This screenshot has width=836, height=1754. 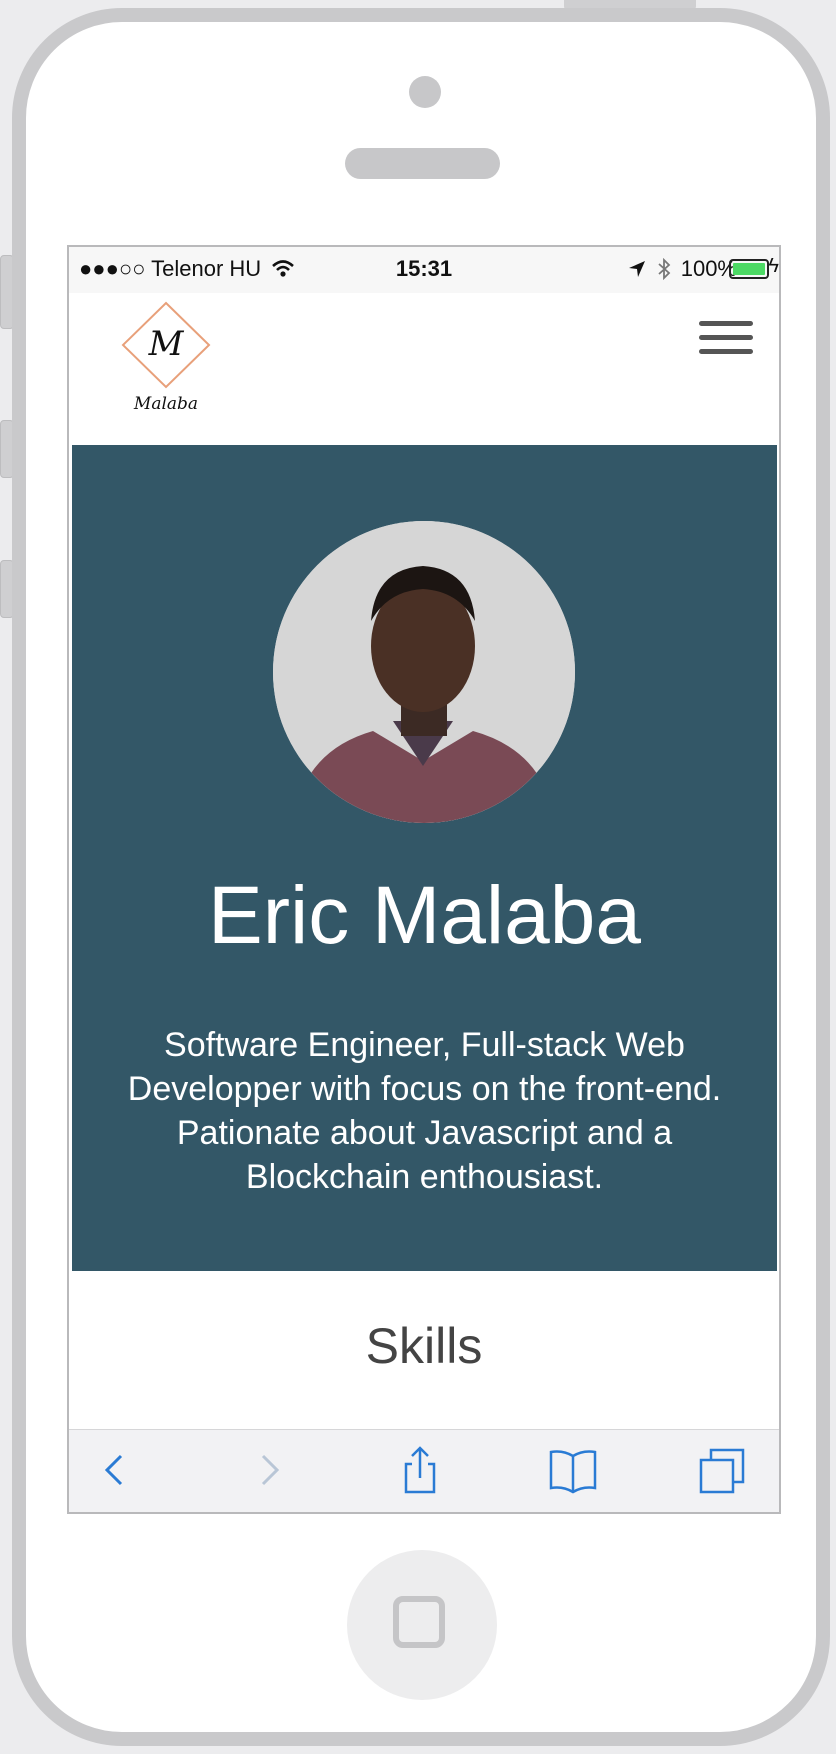 I want to click on malaba-logo: M Malaba, so click(x=166, y=357).